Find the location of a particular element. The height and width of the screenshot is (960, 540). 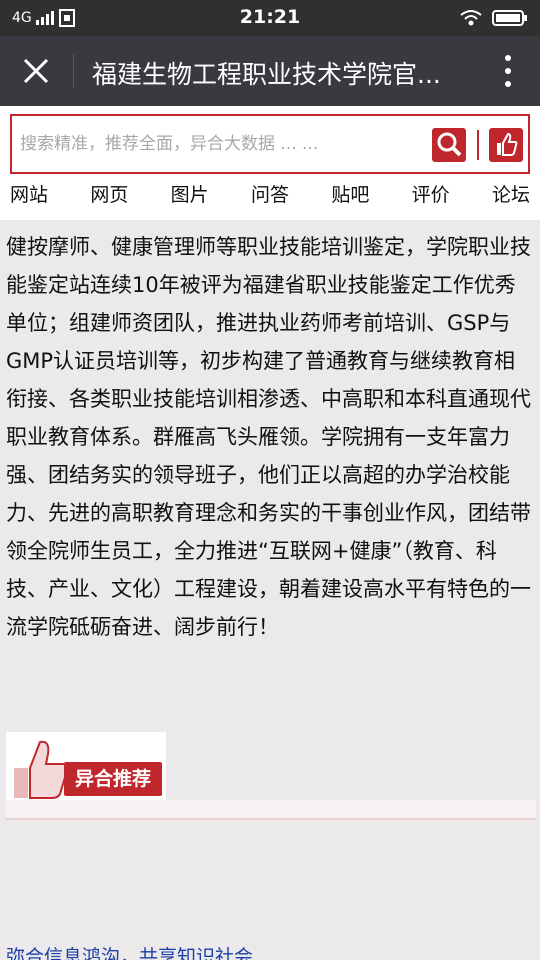

tab-reviews: 评价 is located at coordinates (431, 200).